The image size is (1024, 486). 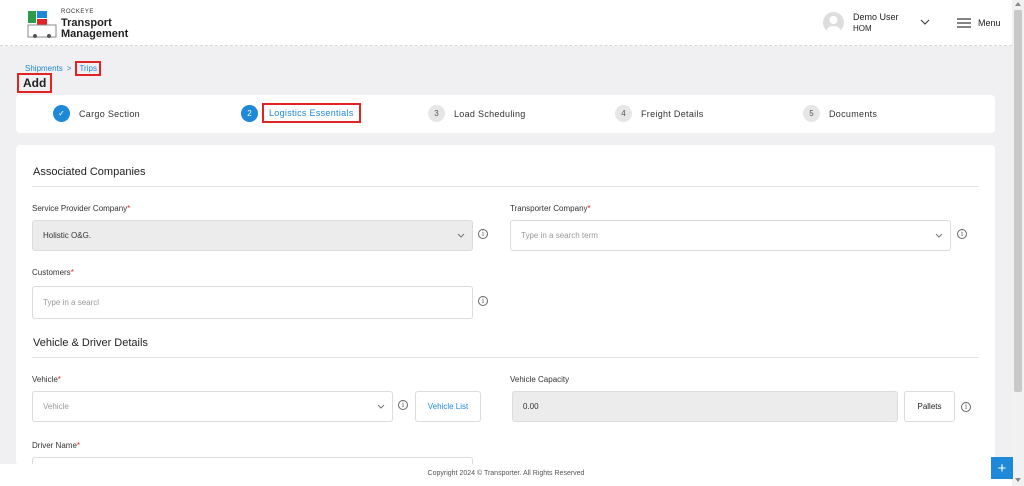 What do you see at coordinates (89, 172) in the screenshot?
I see `section-title-associated-companies: Associated Companies` at bounding box center [89, 172].